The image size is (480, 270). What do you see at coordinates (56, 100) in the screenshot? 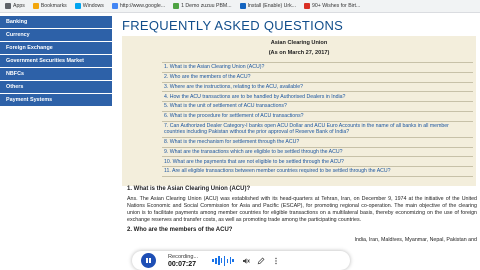
I see `sidebar-item-payment-systems: Payment Systems` at bounding box center [56, 100].